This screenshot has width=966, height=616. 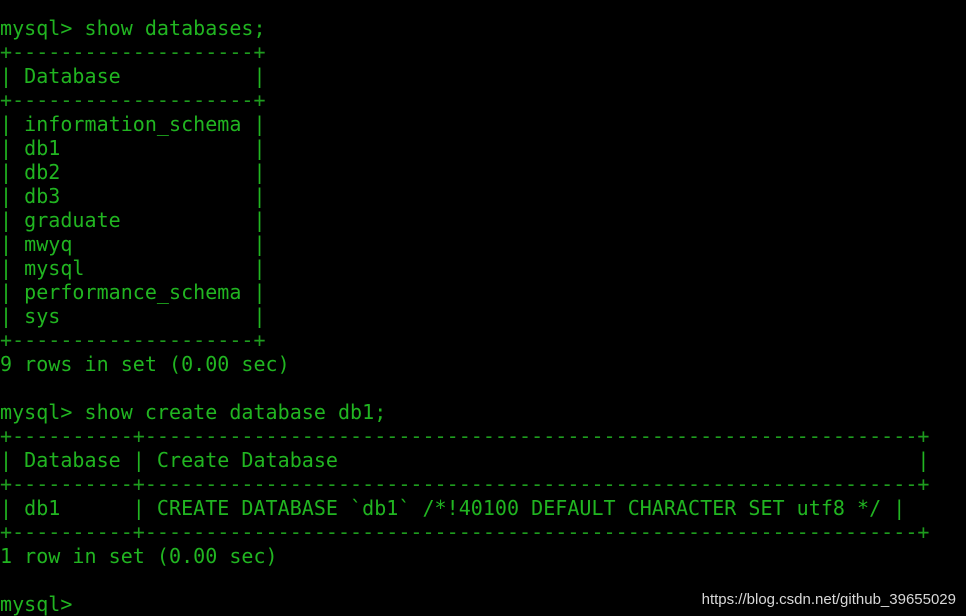 I want to click on prompt-line: mysql> show databases;, so click(x=133, y=28).